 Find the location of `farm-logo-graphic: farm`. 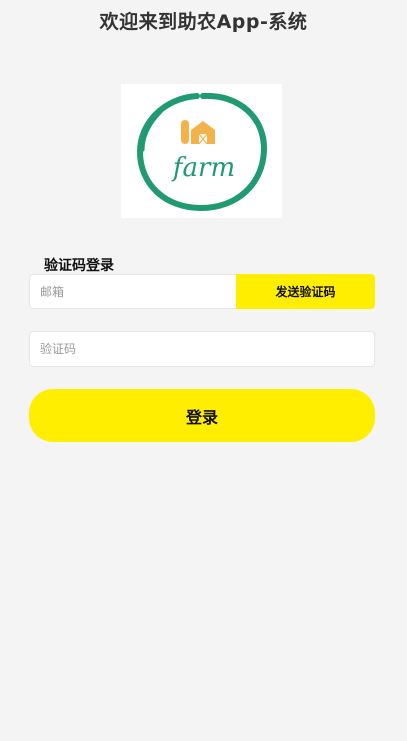

farm-logo-graphic: farm is located at coordinates (202, 152).